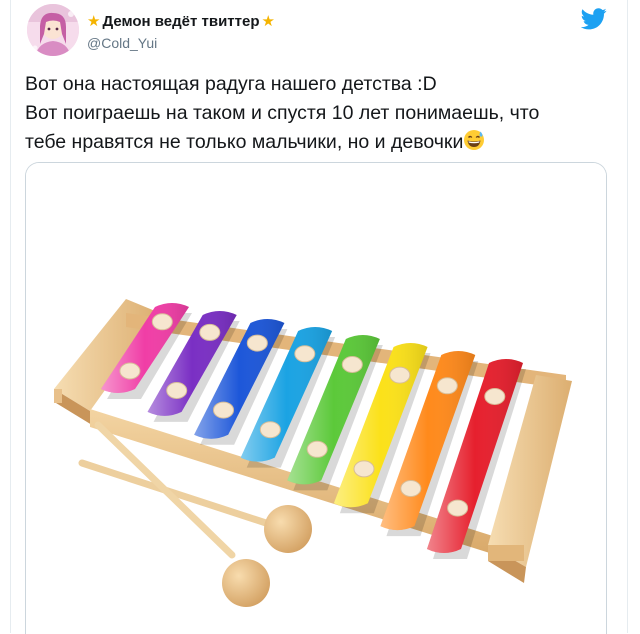  What do you see at coordinates (474, 140) in the screenshot?
I see `grinning-face-with-sweat-icon` at bounding box center [474, 140].